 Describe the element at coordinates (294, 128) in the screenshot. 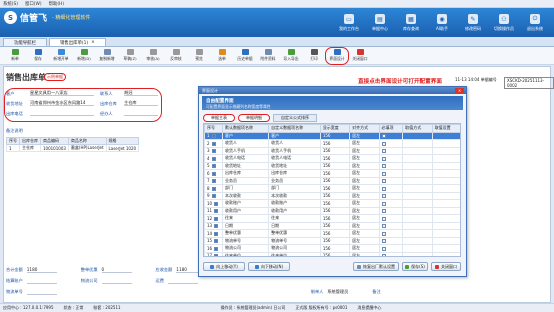

I see `config-header-cell: 自定义数据项名称` at that location.